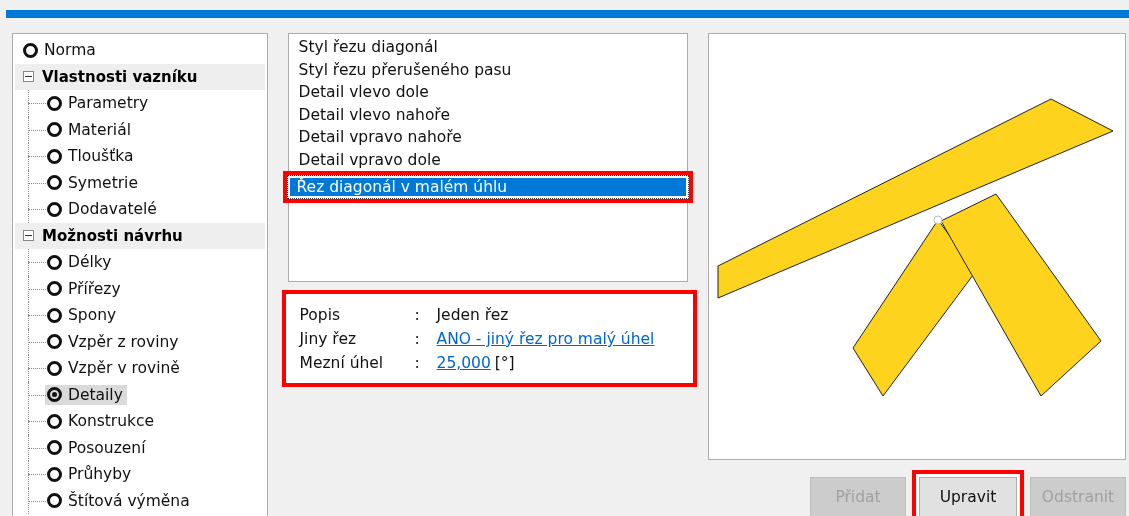 This screenshot has height=516, width=1129. Describe the element at coordinates (968, 493) in the screenshot. I see `action-button: Upravit` at that location.